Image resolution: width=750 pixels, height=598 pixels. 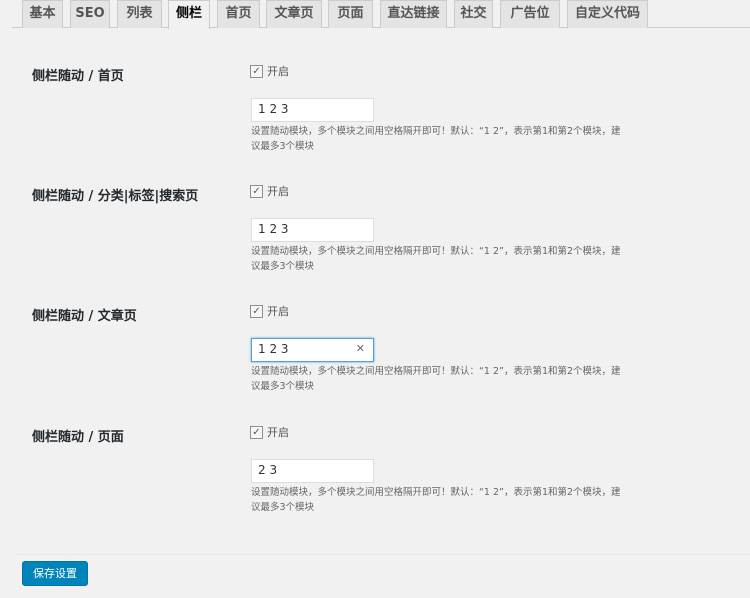 I want to click on tab-social: 社交, so click(x=473, y=14).